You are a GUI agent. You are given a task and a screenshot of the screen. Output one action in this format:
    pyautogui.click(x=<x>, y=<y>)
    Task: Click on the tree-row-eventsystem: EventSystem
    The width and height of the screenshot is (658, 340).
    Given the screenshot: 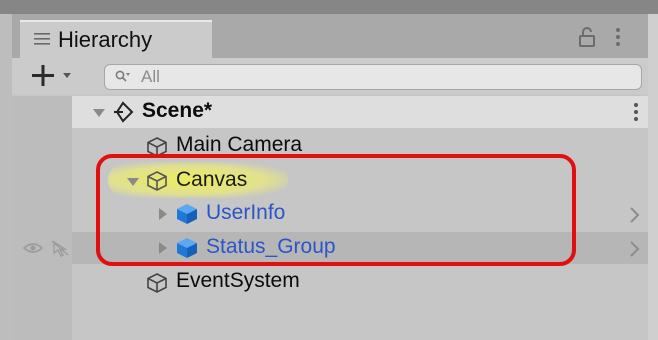 What is the action you would take?
    pyautogui.click(x=360, y=282)
    